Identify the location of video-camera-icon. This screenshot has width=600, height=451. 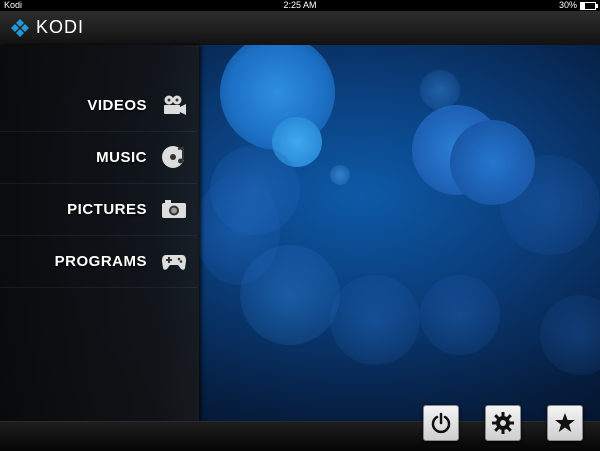
(174, 105).